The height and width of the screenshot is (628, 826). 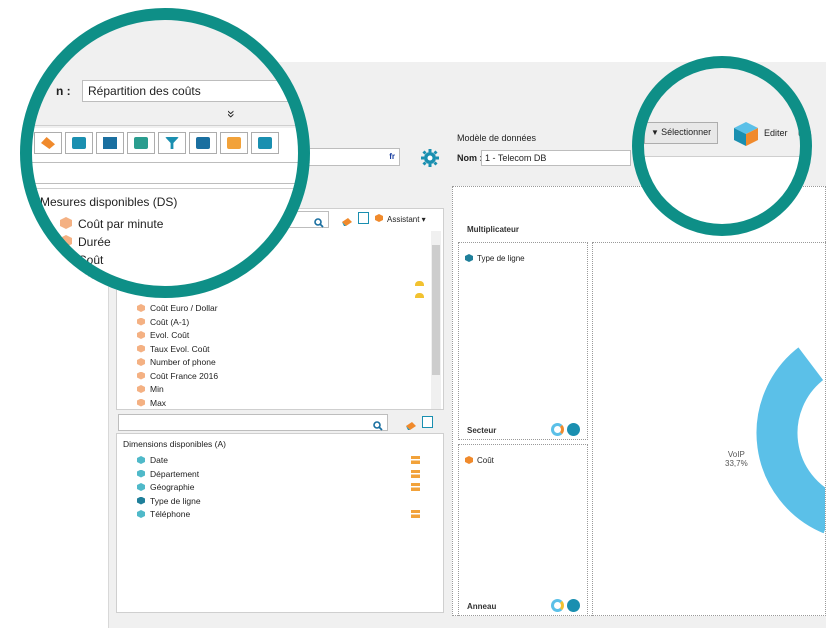 What do you see at coordinates (497, 138) in the screenshot?
I see `model-section-label: Modèle de données` at bounding box center [497, 138].